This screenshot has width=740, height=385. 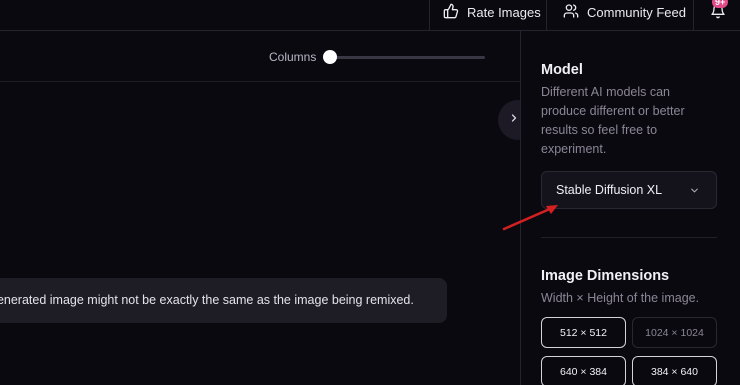 What do you see at coordinates (574, 149) in the screenshot?
I see `model-description-line: experiment.` at bounding box center [574, 149].